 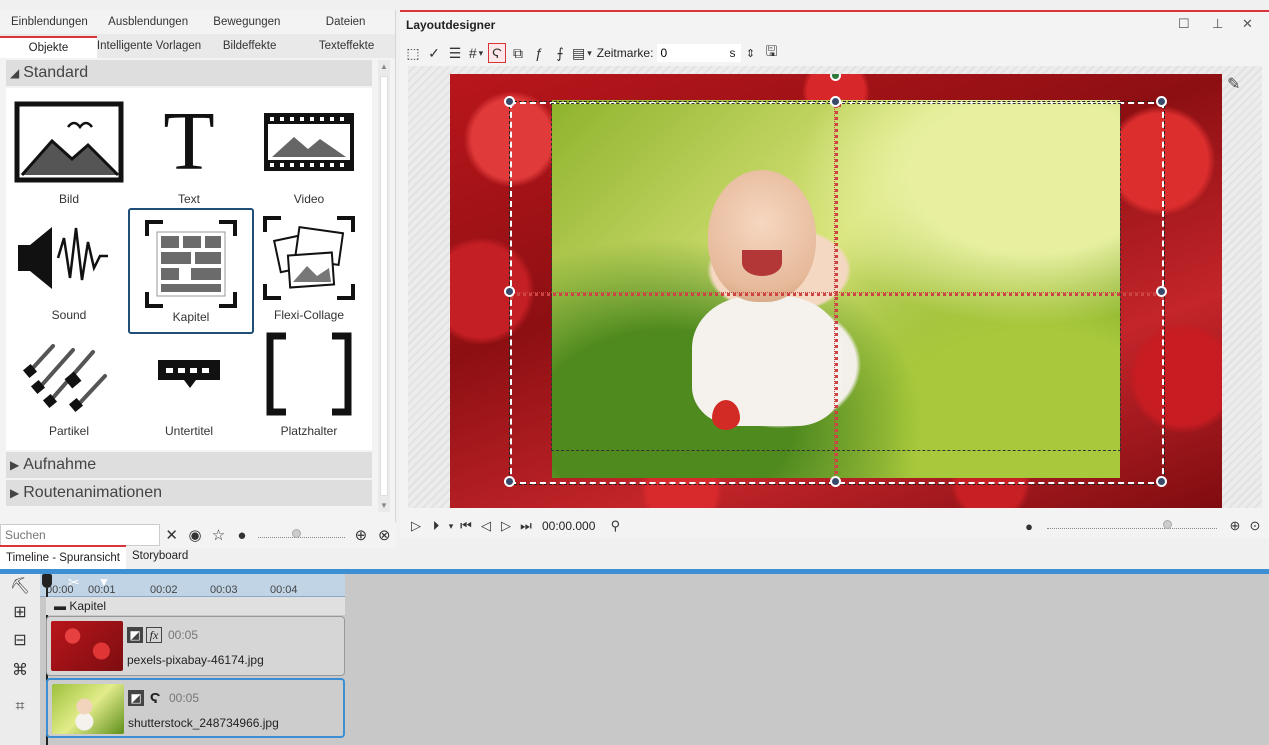 What do you see at coordinates (171, 535) in the screenshot?
I see `clear-search-icon: ✕` at bounding box center [171, 535].